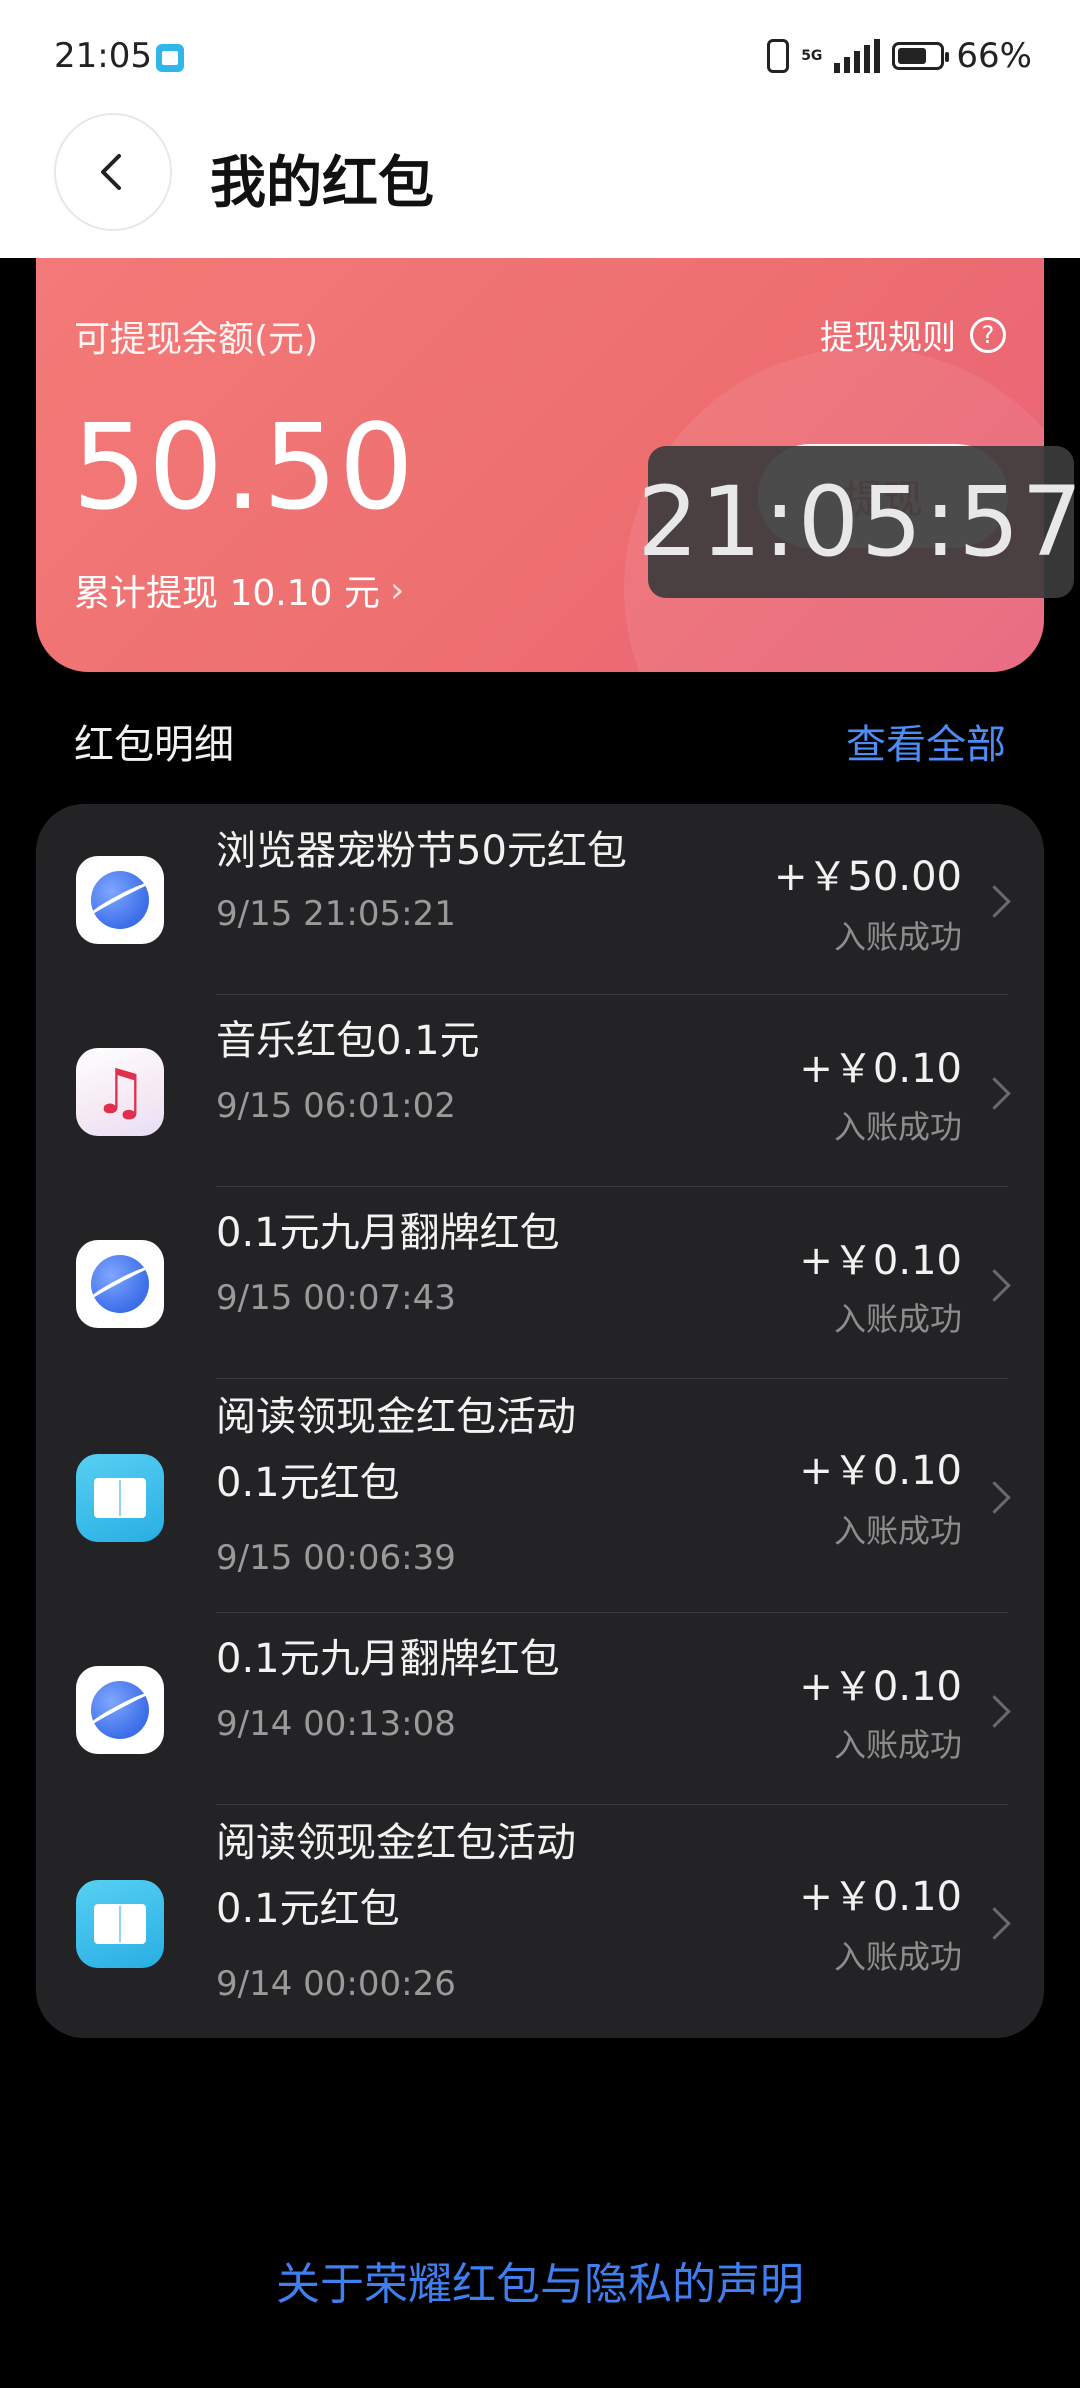 The height and width of the screenshot is (2388, 1080). I want to click on balance-label: 可提现余额(元), so click(196, 339).